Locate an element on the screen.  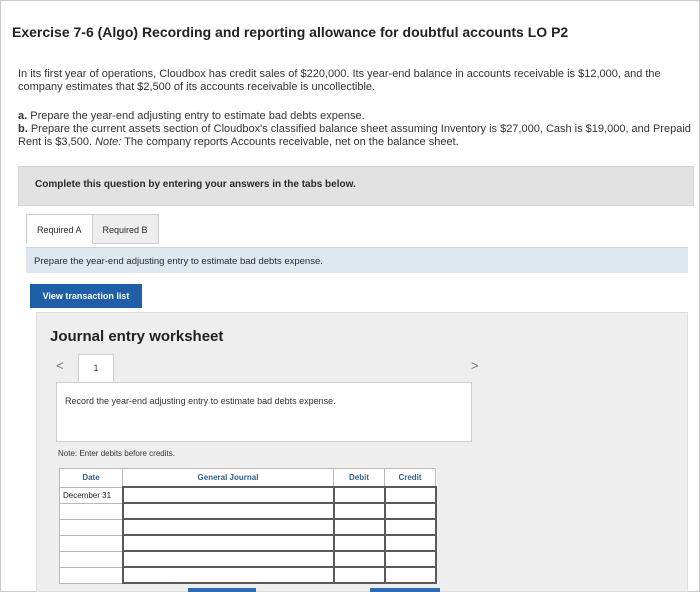
debits-credits-note: Note: Enter debits before credits. is located at coordinates (116, 453).